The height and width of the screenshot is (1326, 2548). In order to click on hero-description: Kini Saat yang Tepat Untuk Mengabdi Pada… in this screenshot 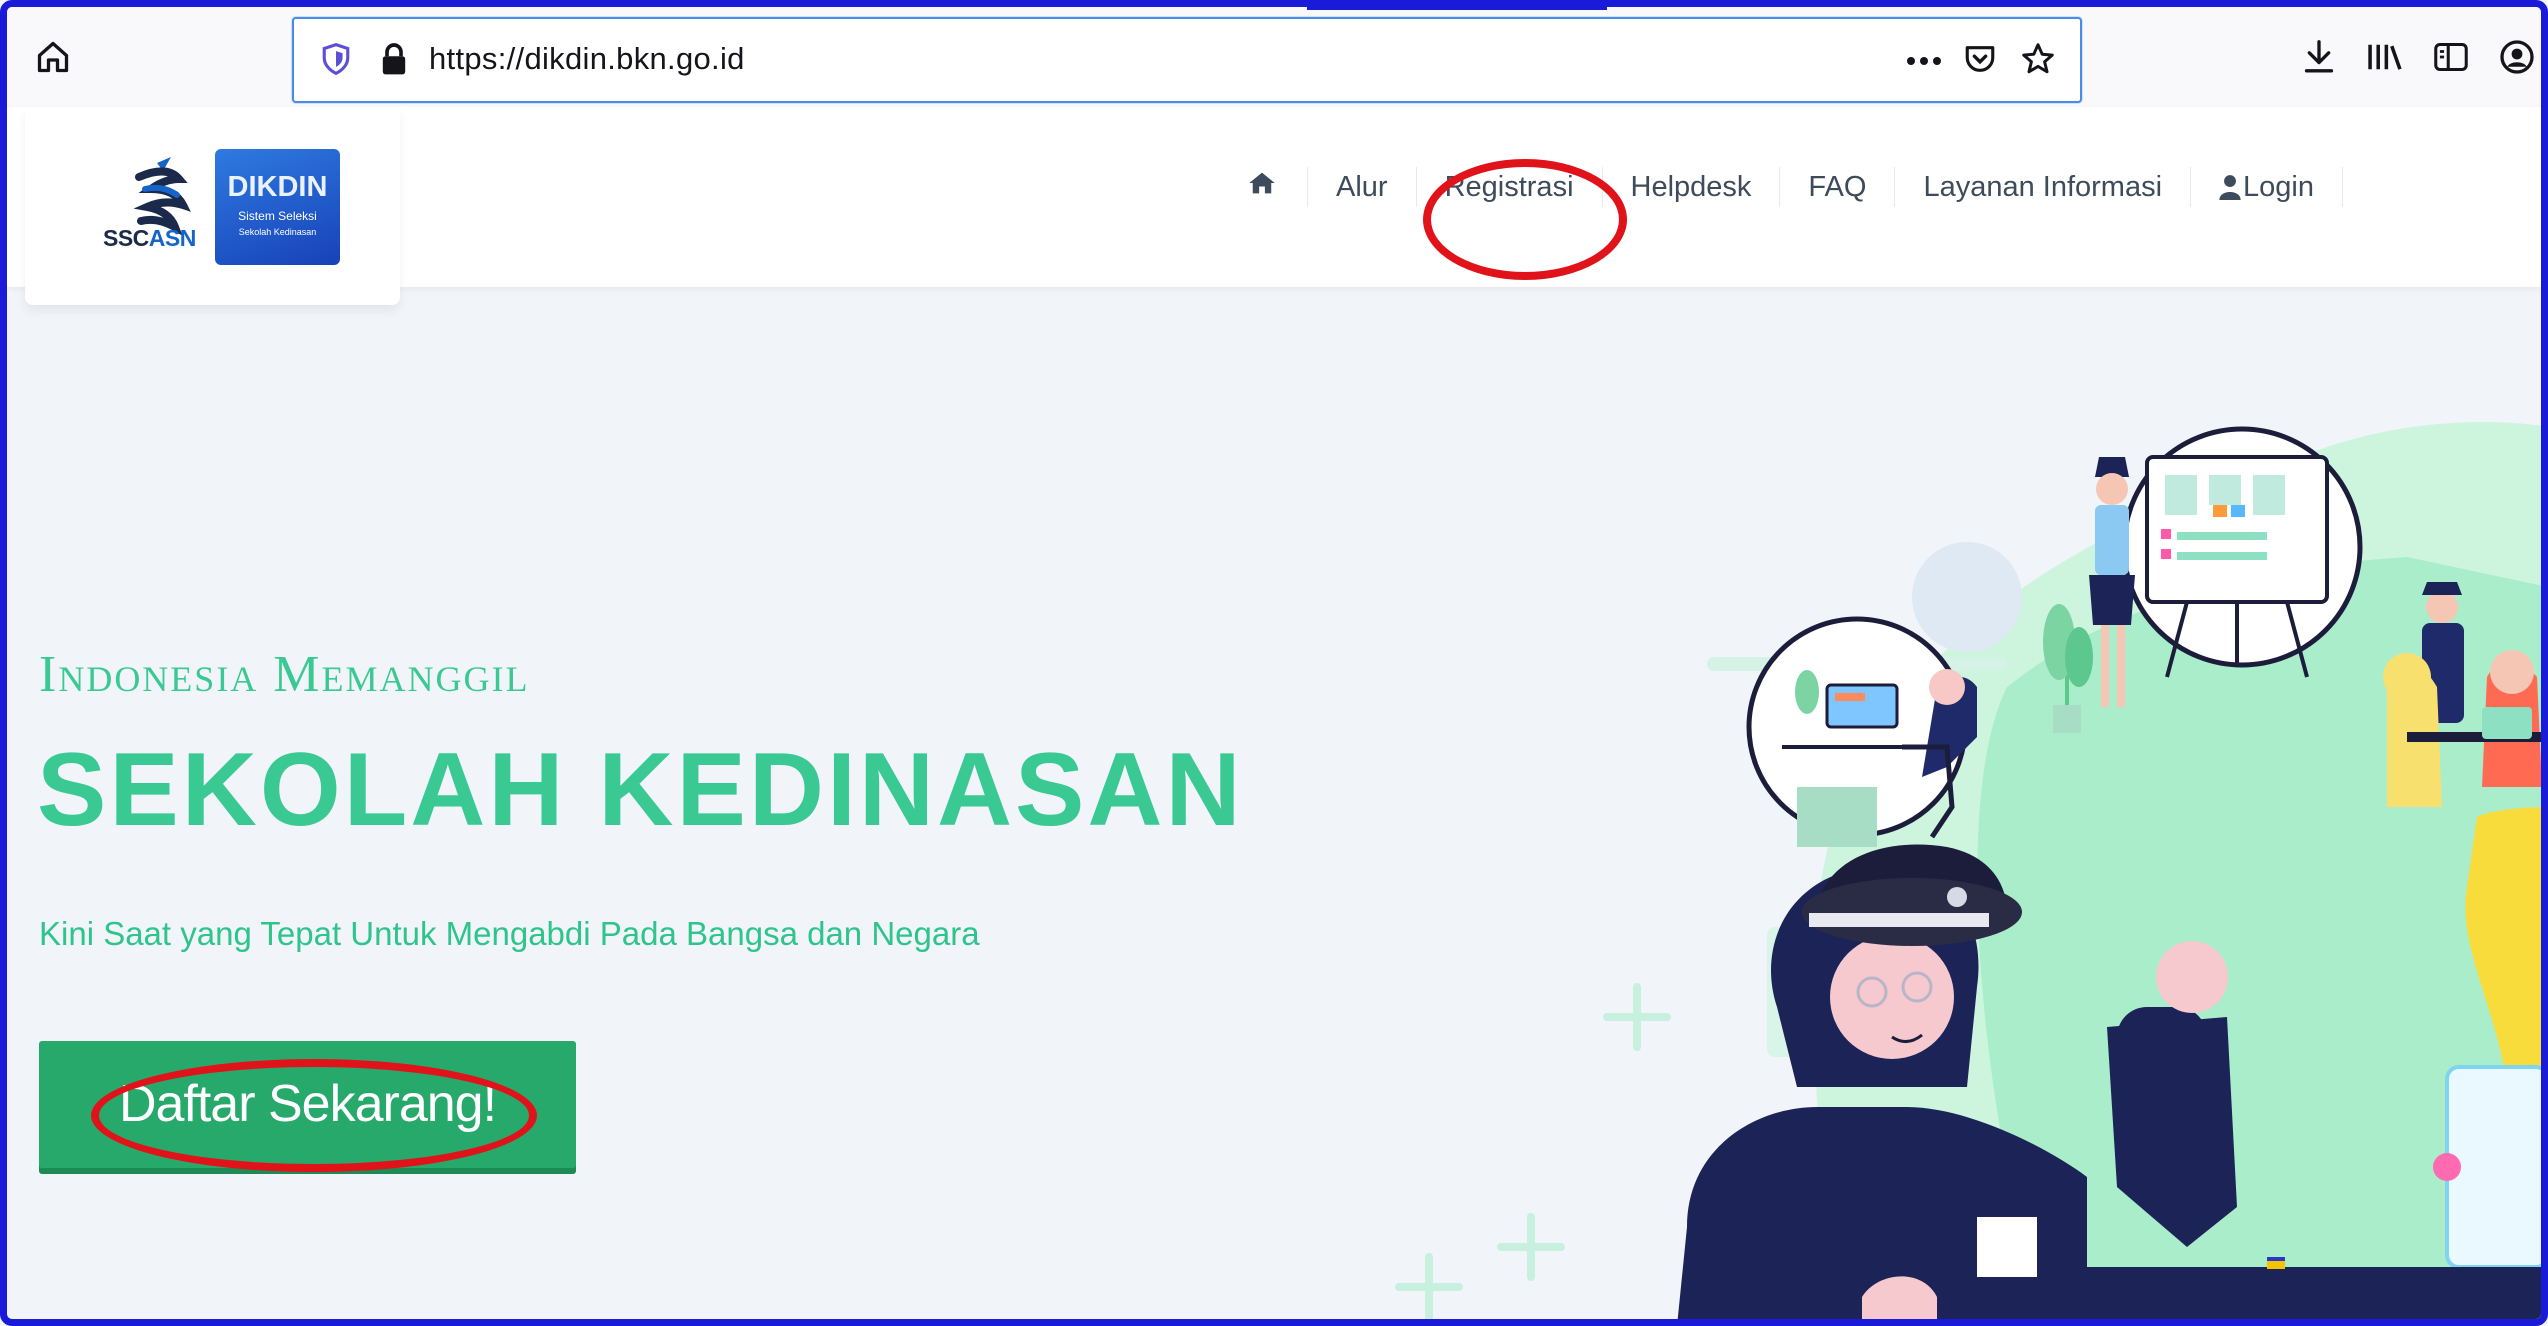, I will do `click(509, 933)`.